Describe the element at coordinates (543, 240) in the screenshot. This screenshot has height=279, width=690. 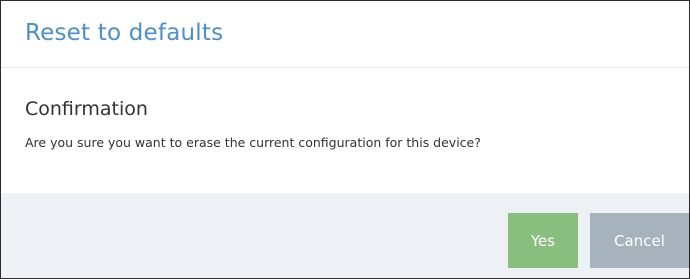
I see `yes-button: Yes` at that location.